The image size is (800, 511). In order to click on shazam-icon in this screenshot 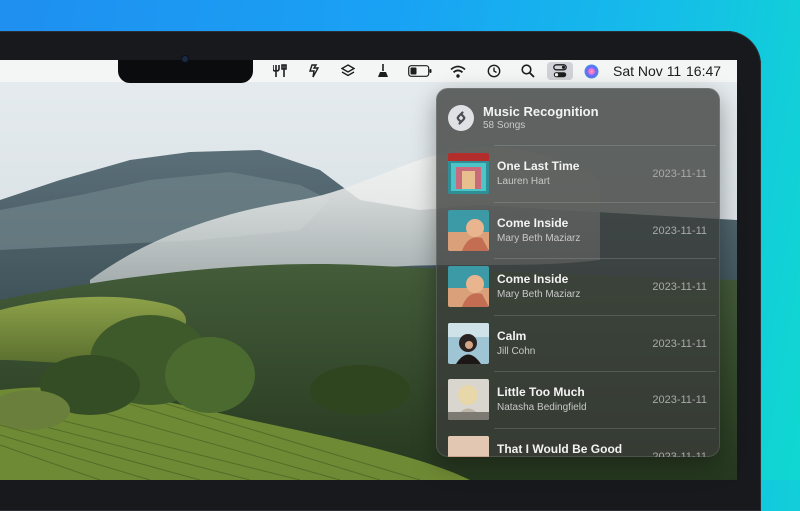, I will do `click(461, 118)`.